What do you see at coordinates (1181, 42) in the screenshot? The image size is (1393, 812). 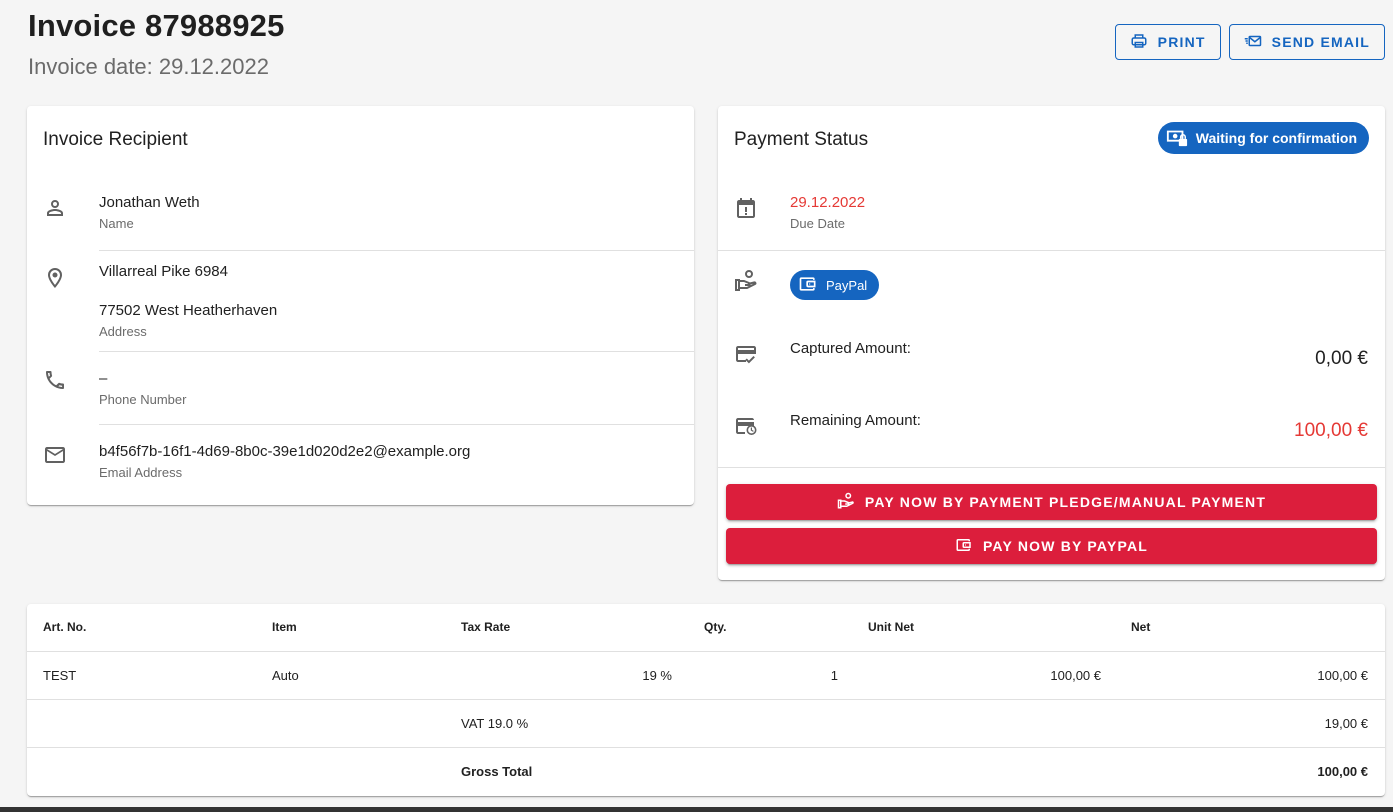 I see `print-label: PRINT` at bounding box center [1181, 42].